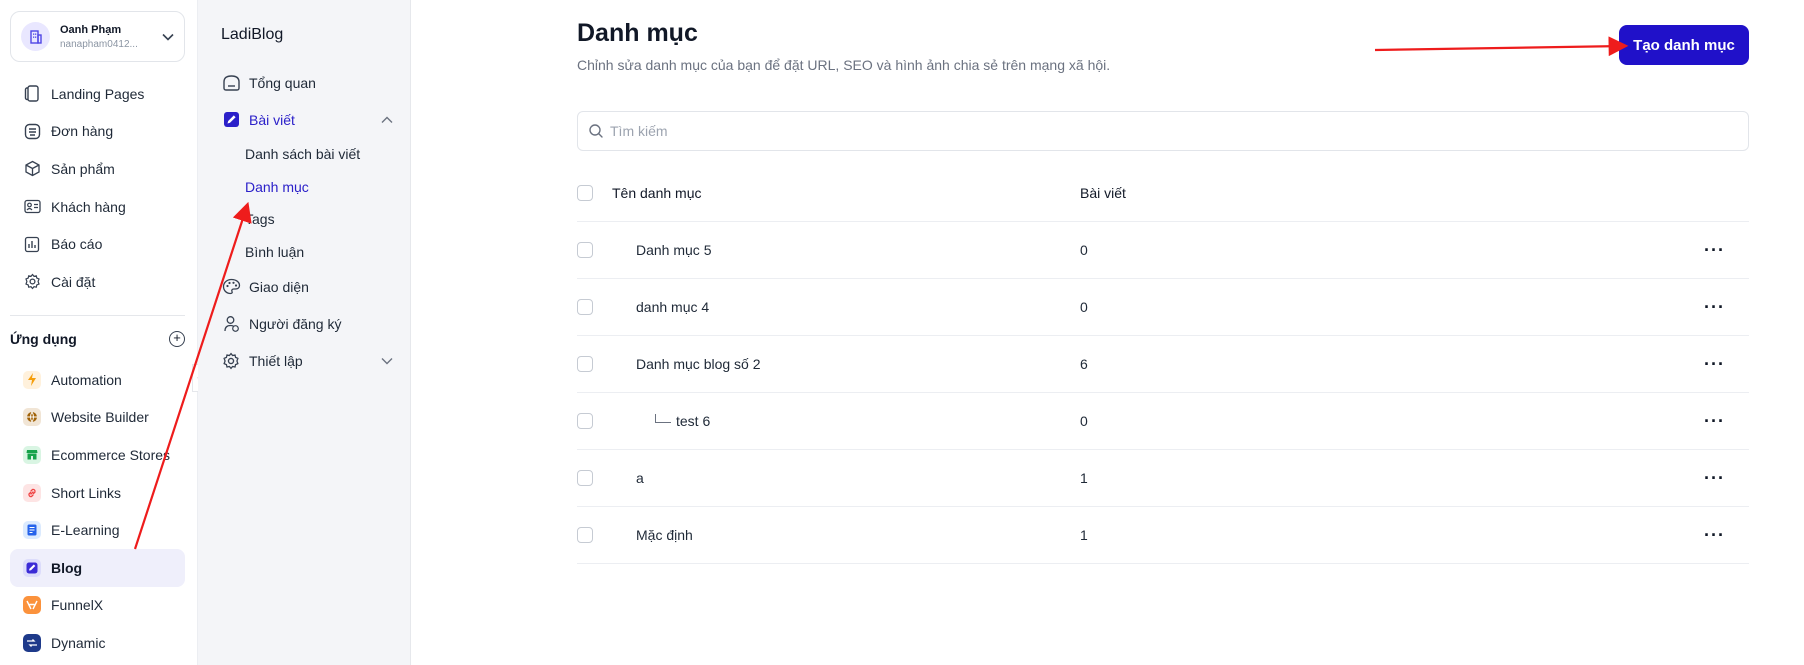 This screenshot has height=665, width=1804. I want to click on table-row: Danh mục 5 0 ···, so click(1163, 250).